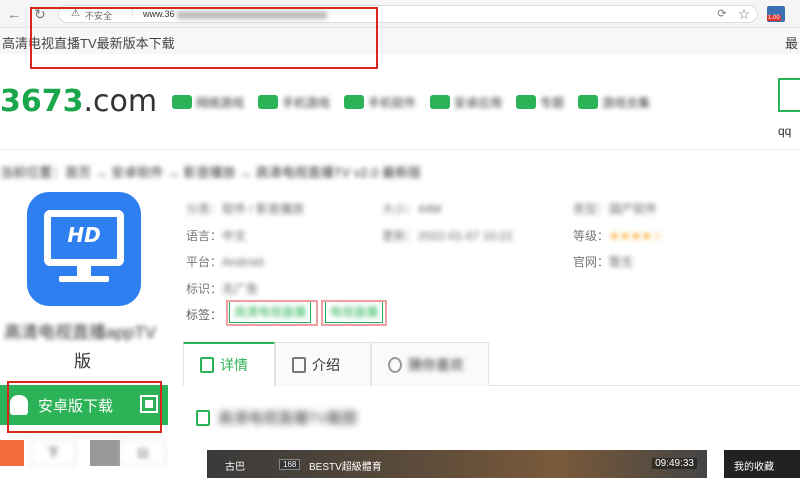 Image resolution: width=800 pixels, height=478 pixels. What do you see at coordinates (14, 14) in the screenshot?
I see `back-icon: ←` at bounding box center [14, 14].